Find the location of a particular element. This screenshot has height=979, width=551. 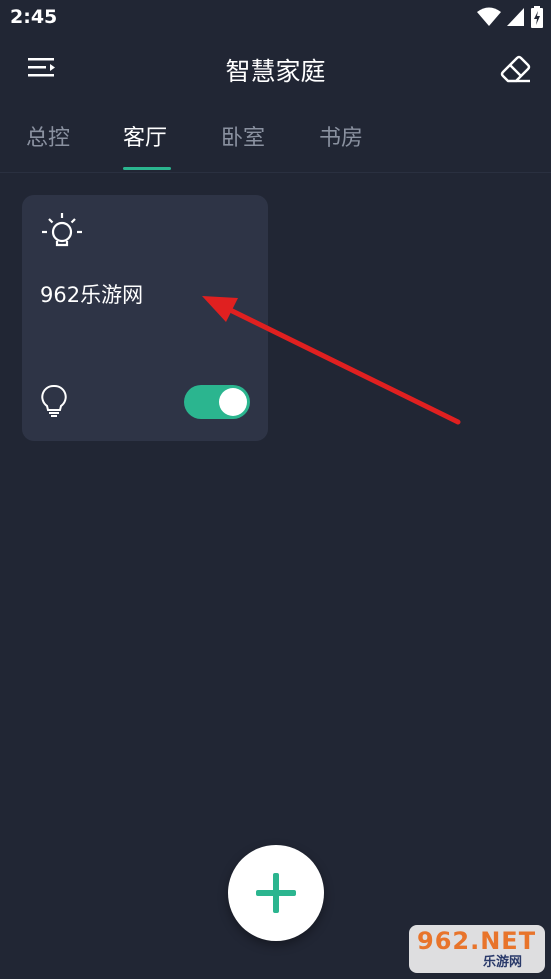

page-title: 智慧家庭 is located at coordinates (275, 71).